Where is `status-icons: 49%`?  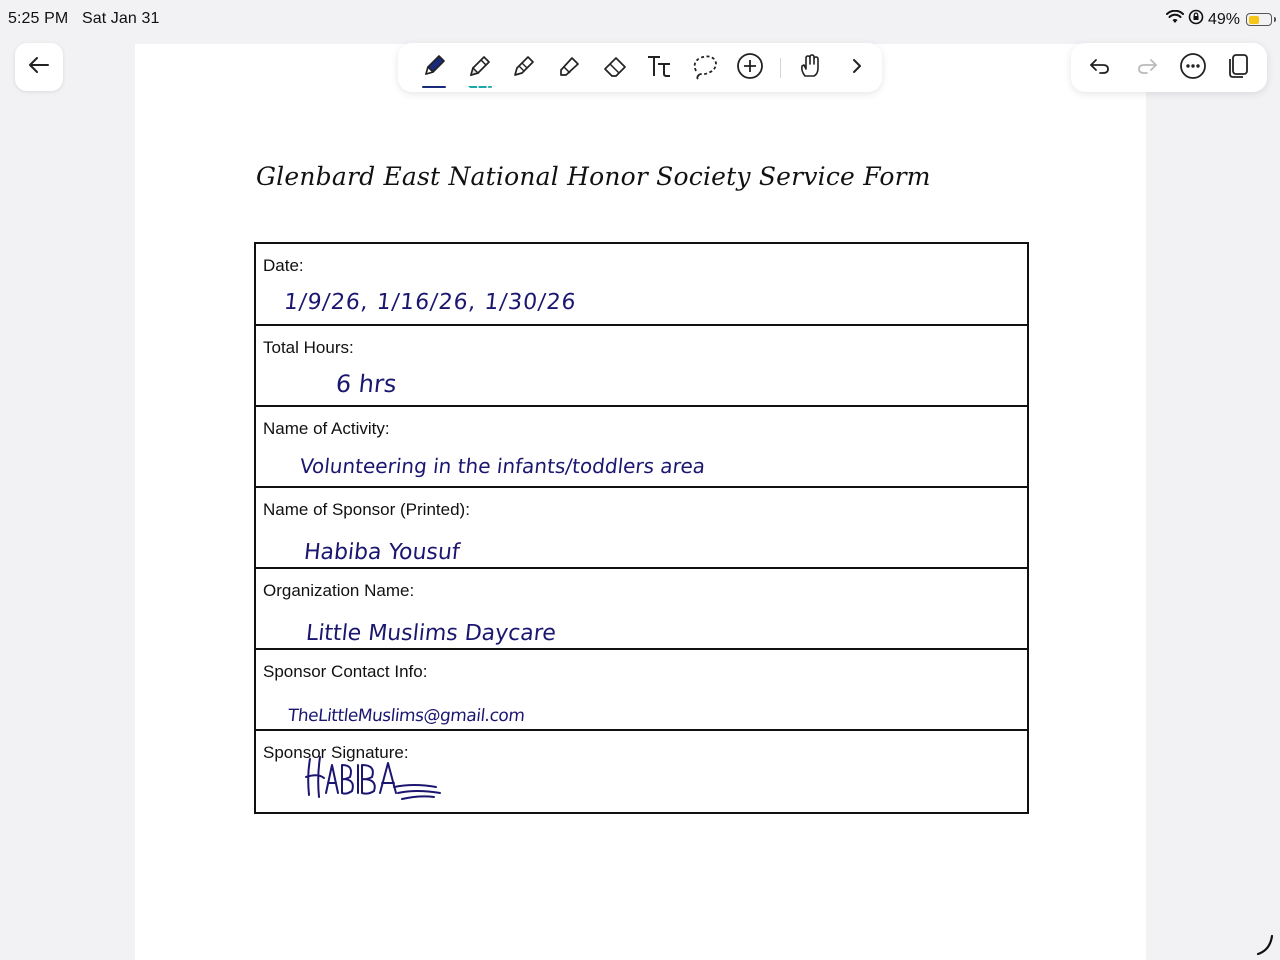 status-icons: 49% is located at coordinates (1220, 19).